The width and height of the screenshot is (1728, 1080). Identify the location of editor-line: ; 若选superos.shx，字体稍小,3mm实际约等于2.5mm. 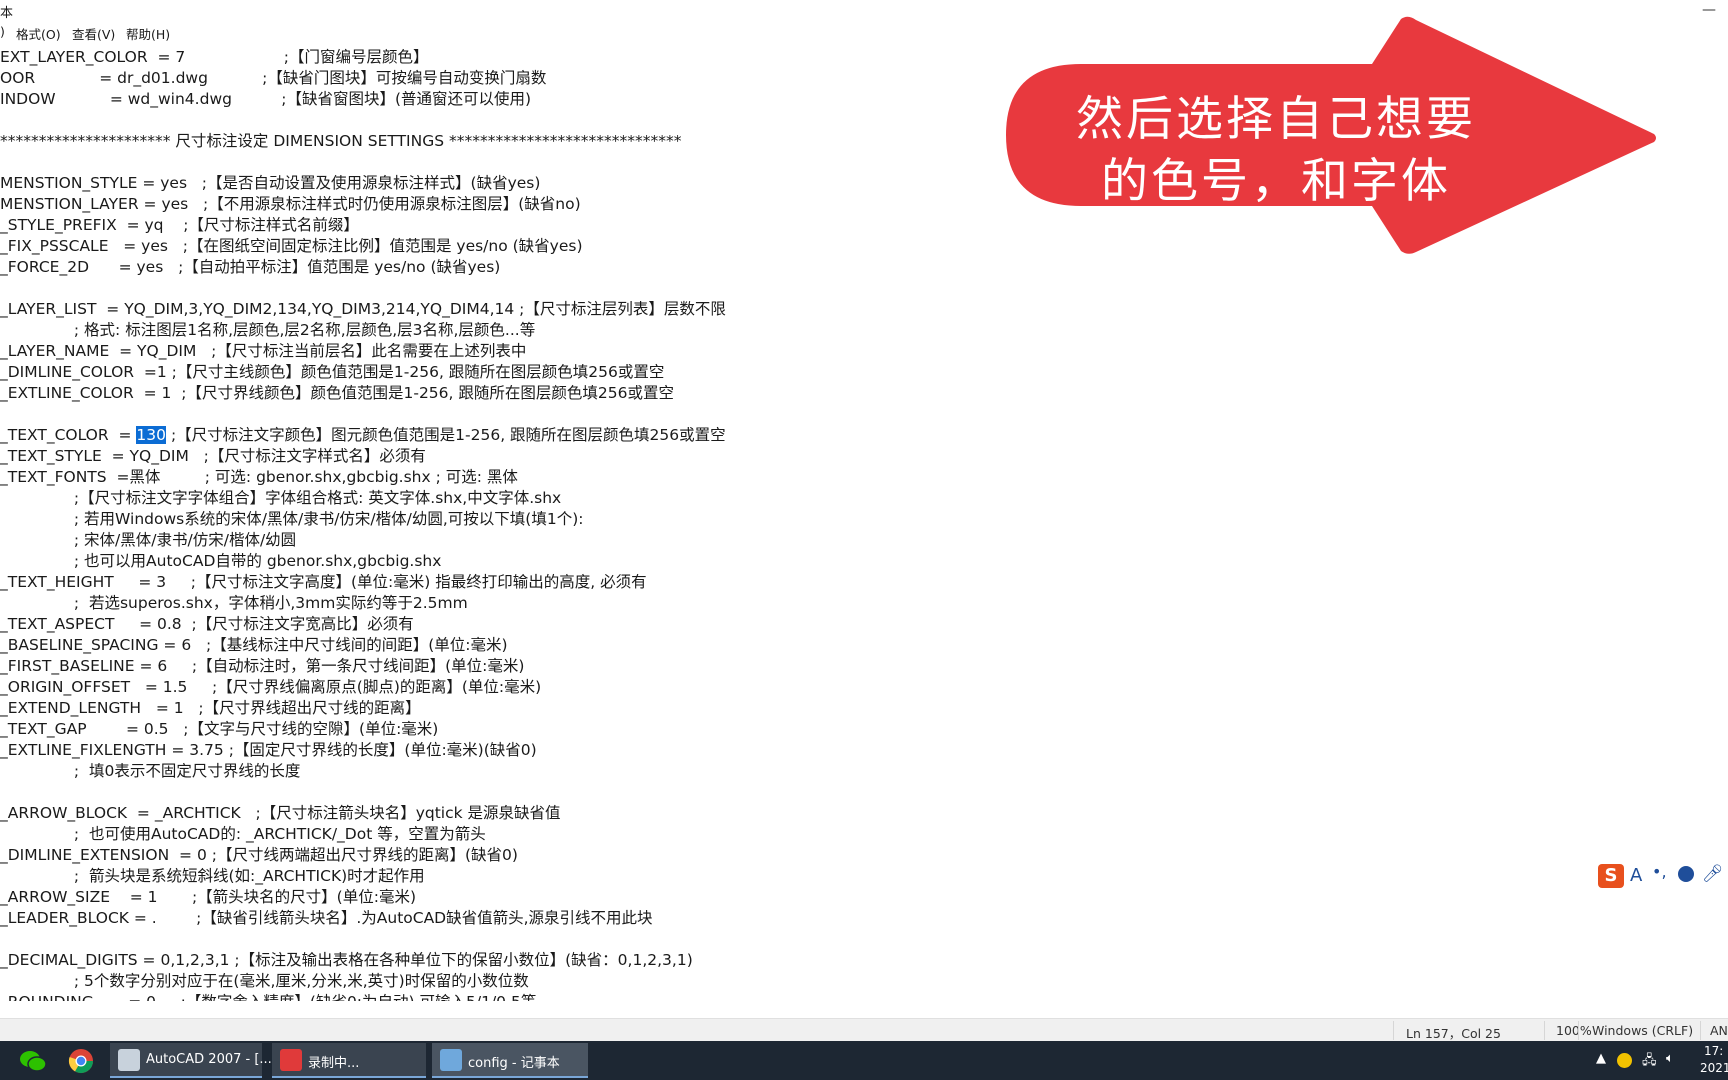
(234, 603).